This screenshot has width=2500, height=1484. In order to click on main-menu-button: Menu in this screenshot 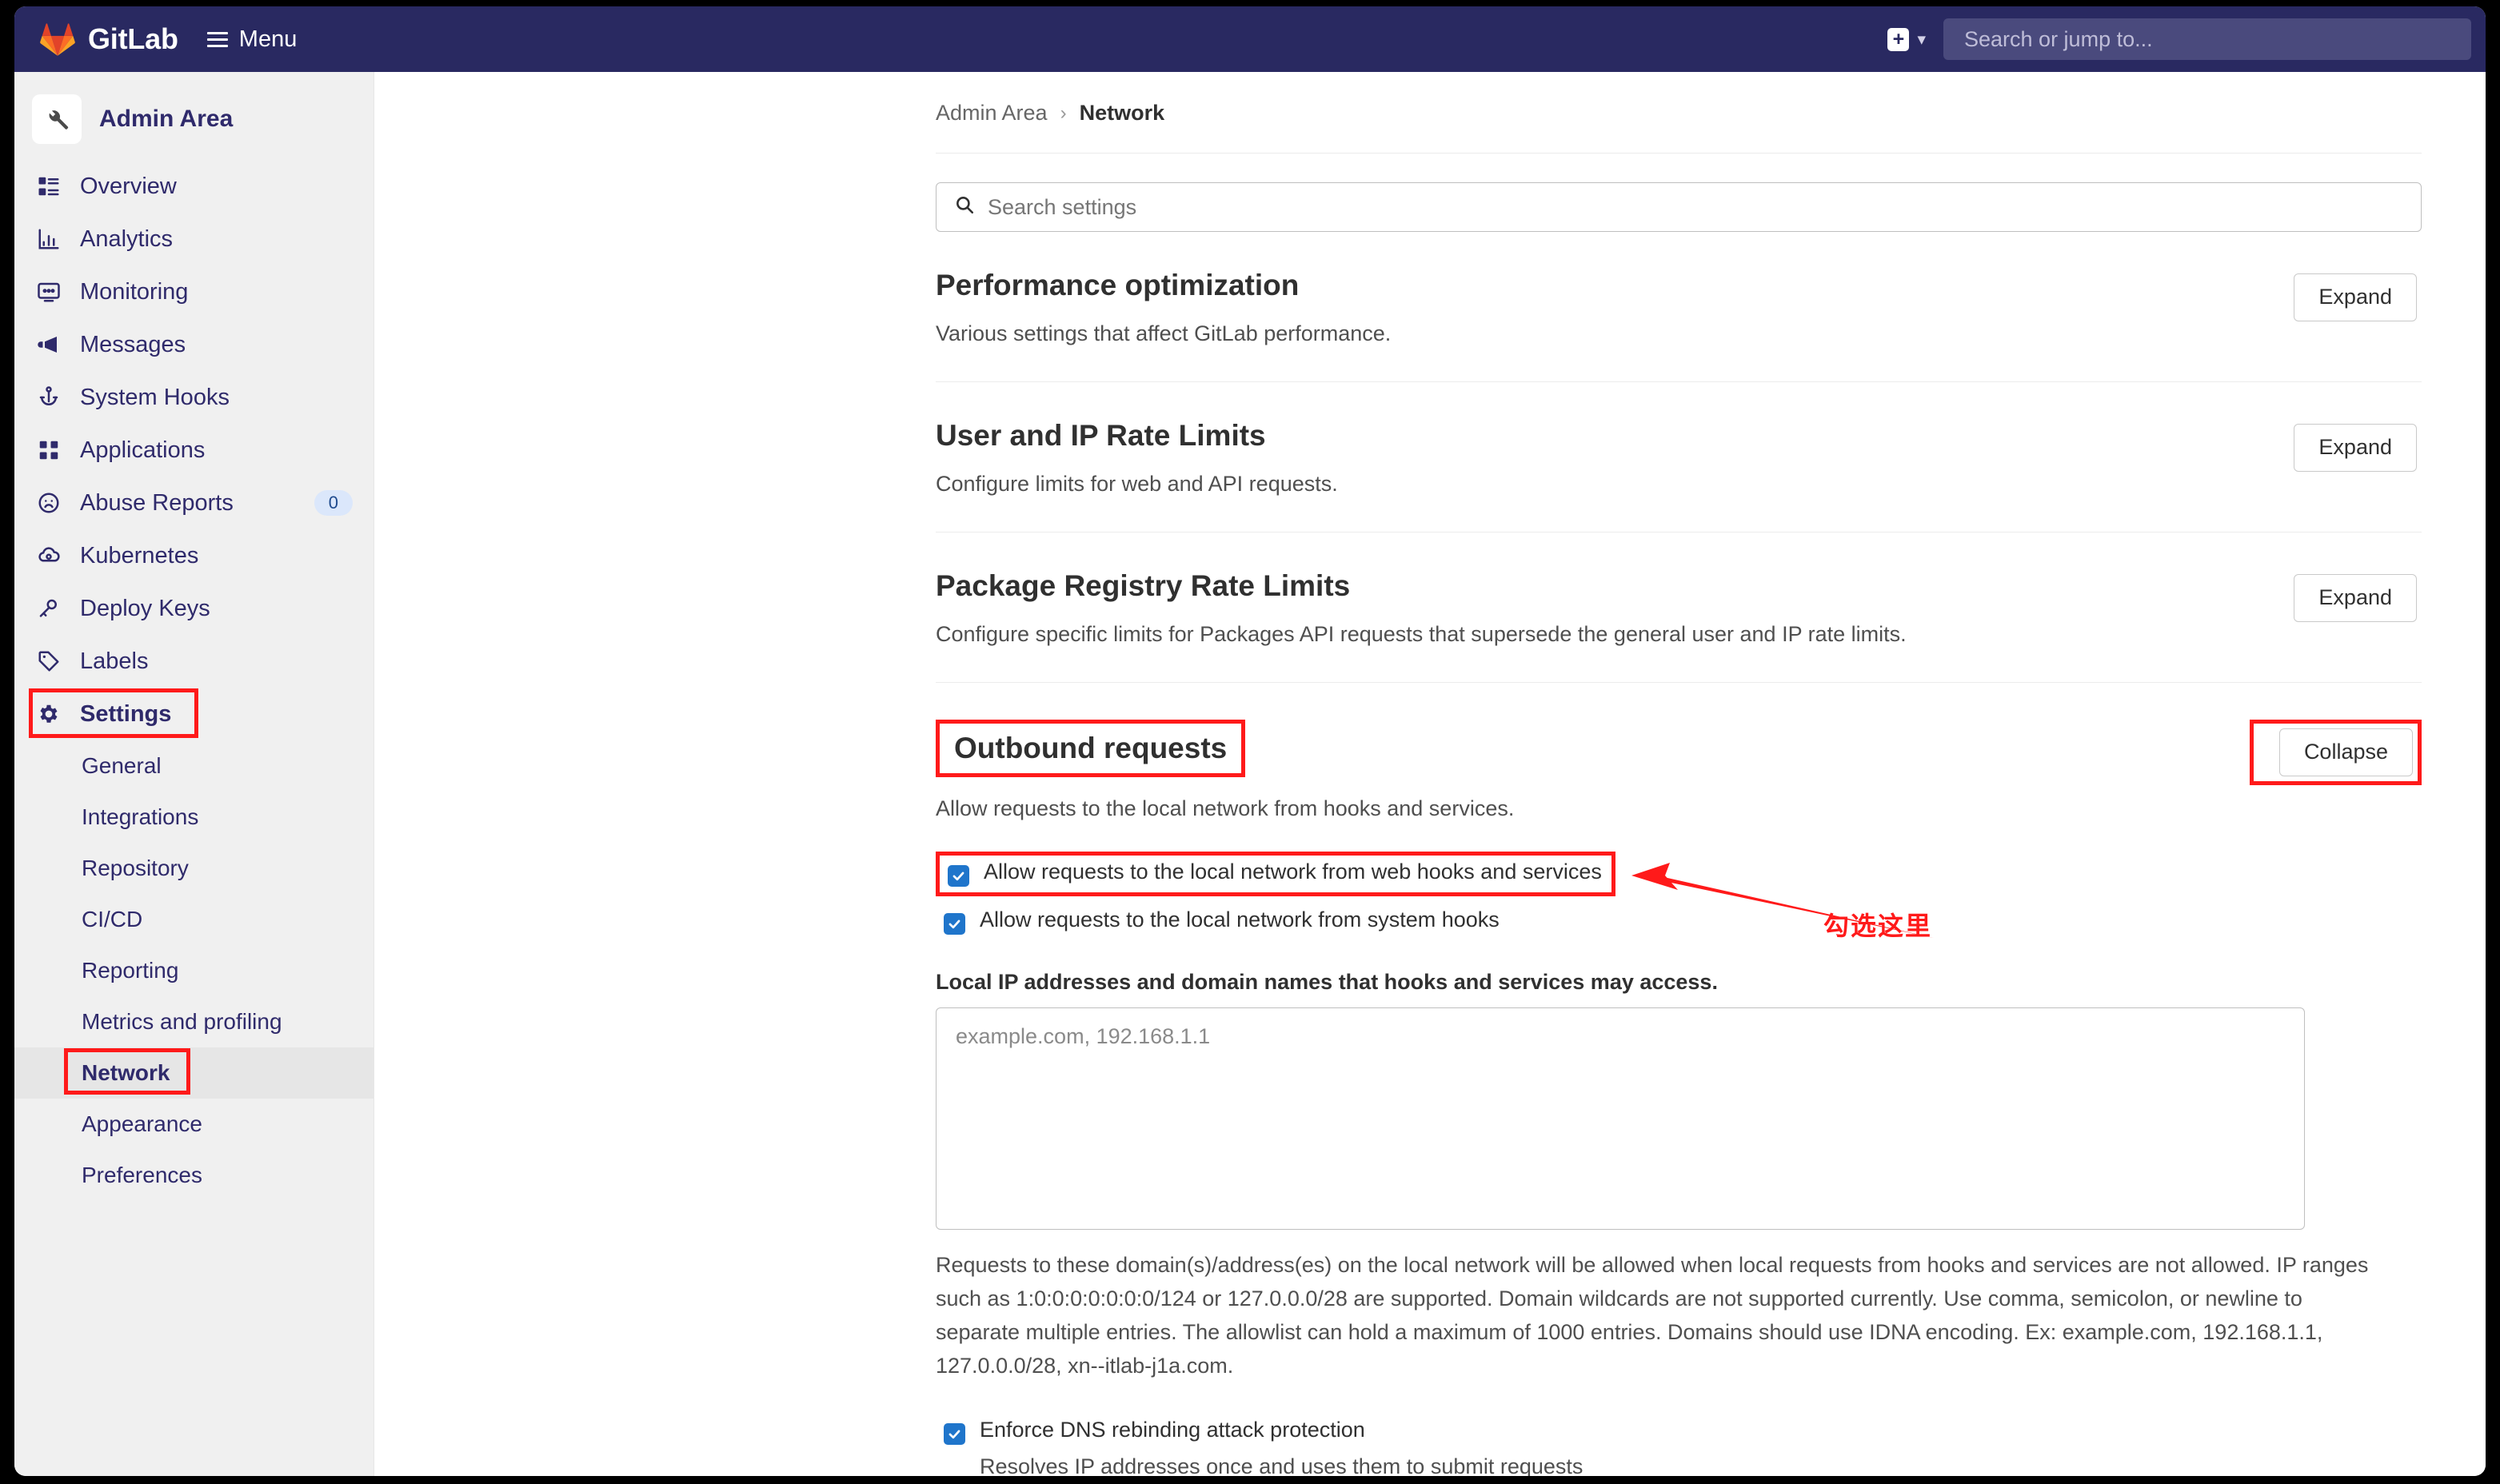, I will do `click(252, 40)`.